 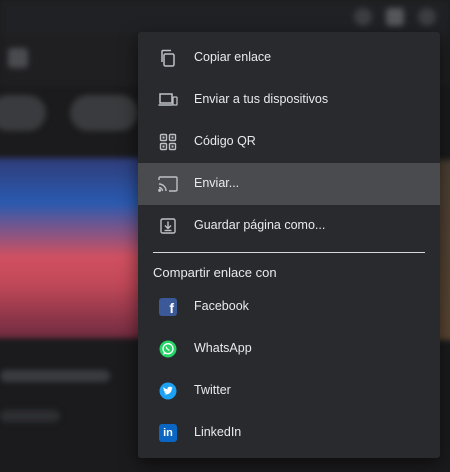 I want to click on video-thumbnail, so click(x=75, y=248).